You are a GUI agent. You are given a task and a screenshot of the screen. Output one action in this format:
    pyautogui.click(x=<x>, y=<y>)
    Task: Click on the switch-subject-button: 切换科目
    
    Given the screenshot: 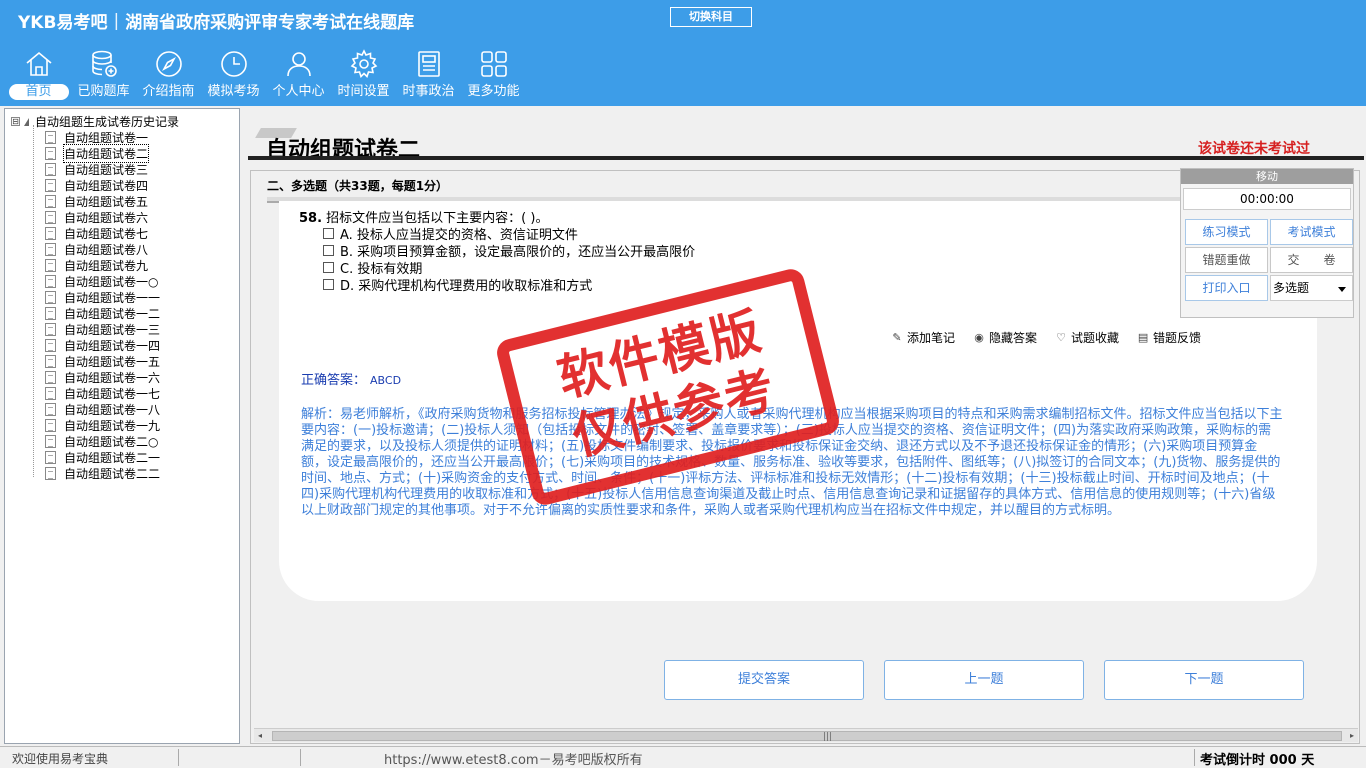 What is the action you would take?
    pyautogui.click(x=711, y=17)
    